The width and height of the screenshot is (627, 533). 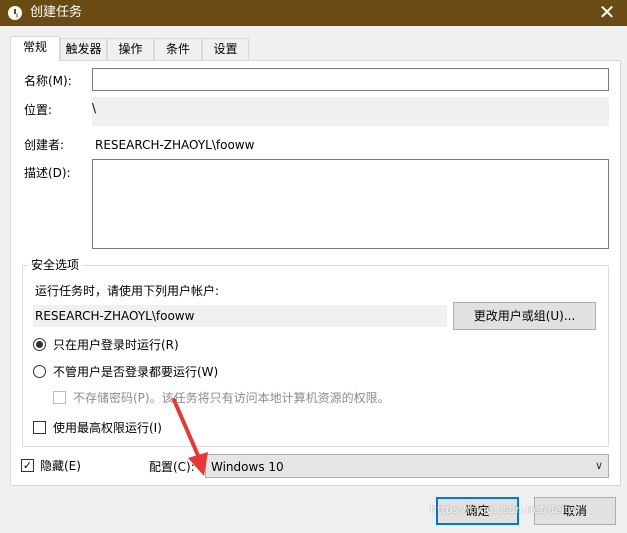 What do you see at coordinates (15, 13) in the screenshot?
I see `task-scheduler-icon` at bounding box center [15, 13].